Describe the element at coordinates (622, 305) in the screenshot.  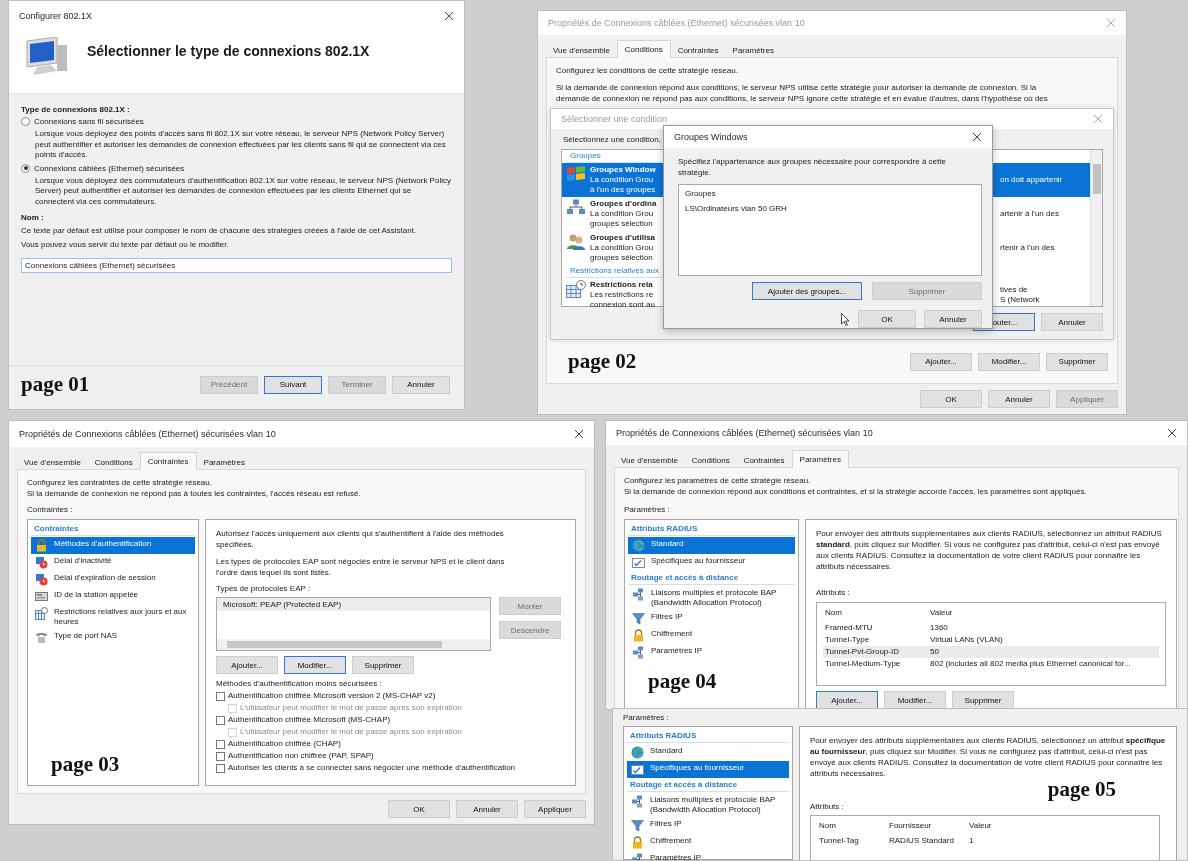
I see `condition-text: connexion sont au` at that location.